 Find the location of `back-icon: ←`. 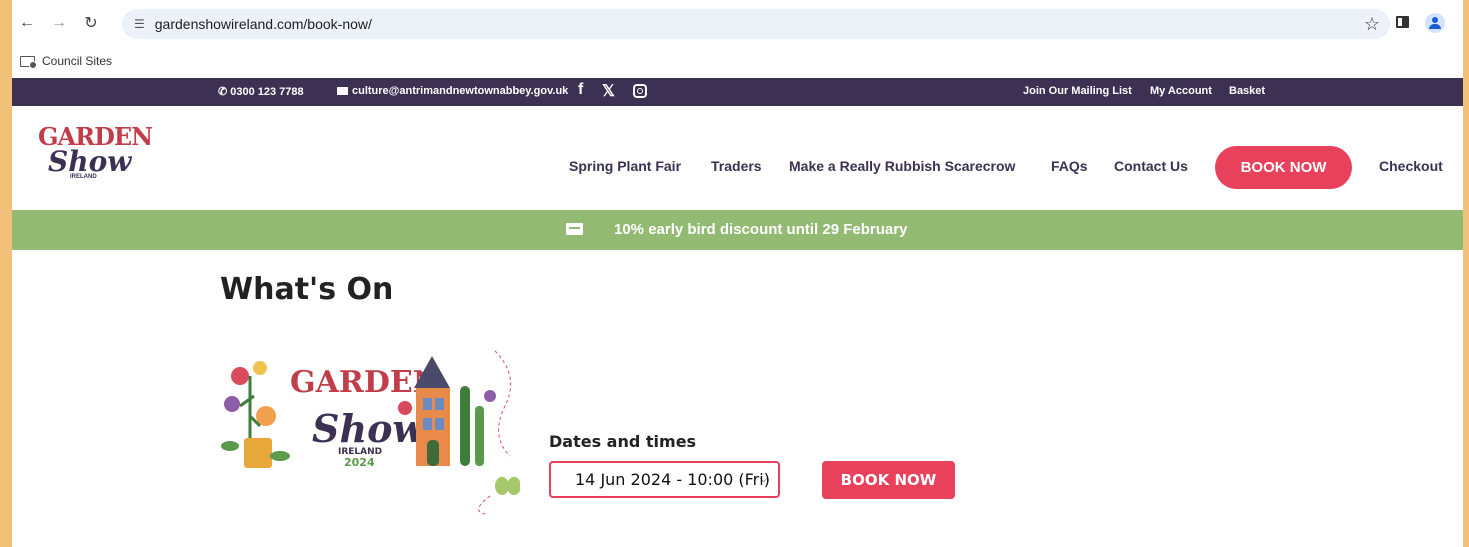

back-icon: ← is located at coordinates (27, 23).